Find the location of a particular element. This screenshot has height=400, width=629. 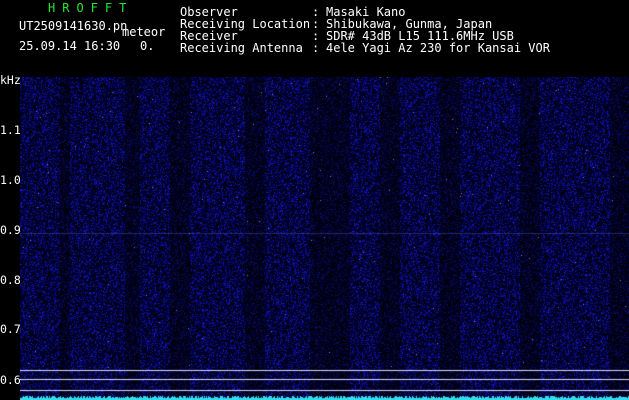

count-label: 0. is located at coordinates (147, 46).